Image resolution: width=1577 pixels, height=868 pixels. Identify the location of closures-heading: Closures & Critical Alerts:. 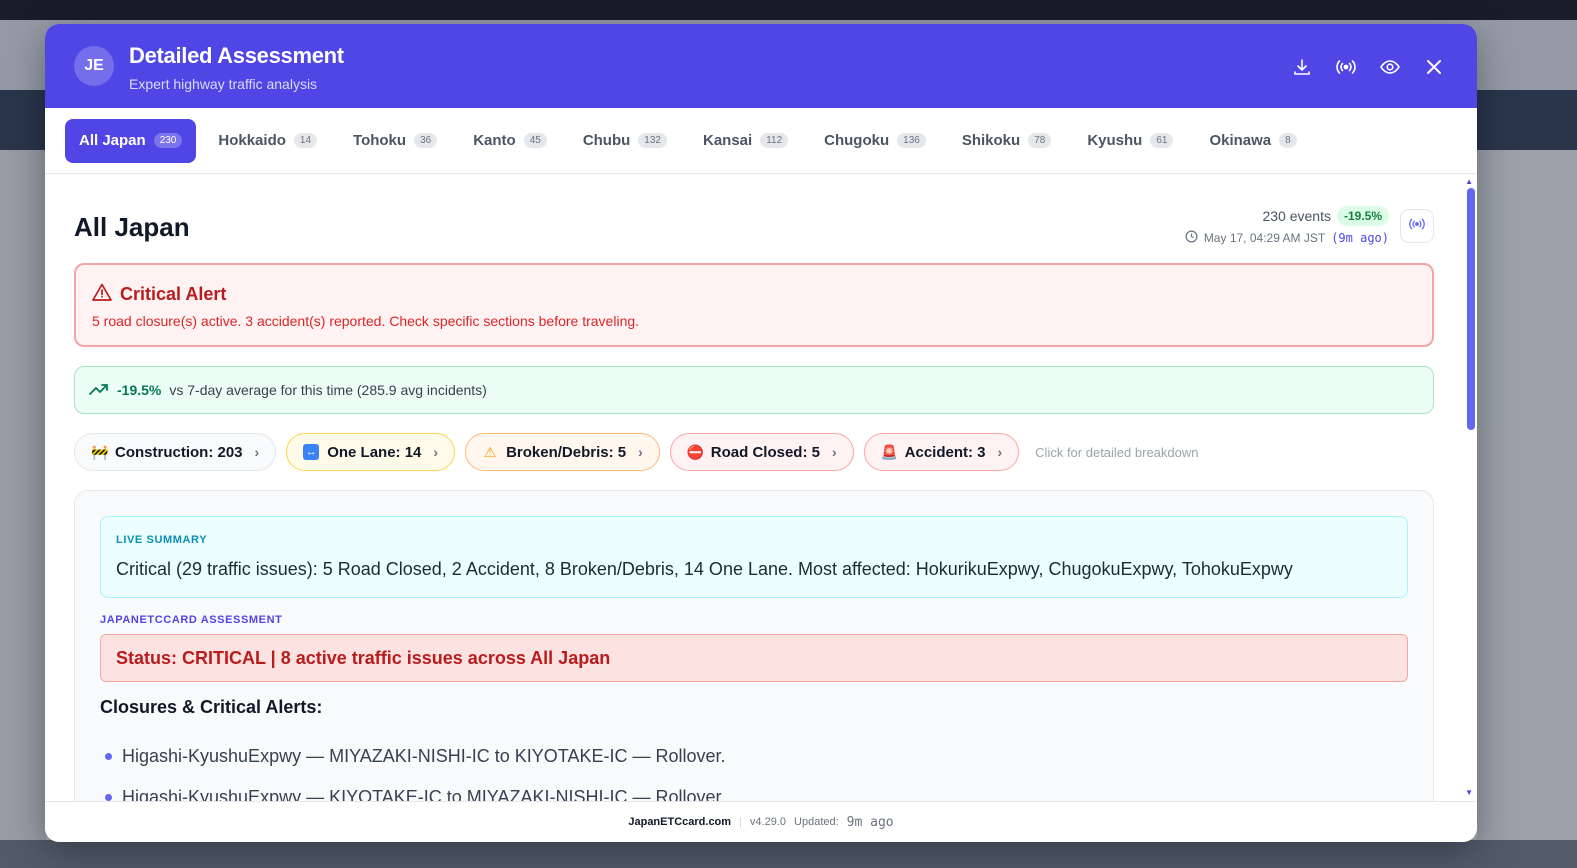
(211, 707).